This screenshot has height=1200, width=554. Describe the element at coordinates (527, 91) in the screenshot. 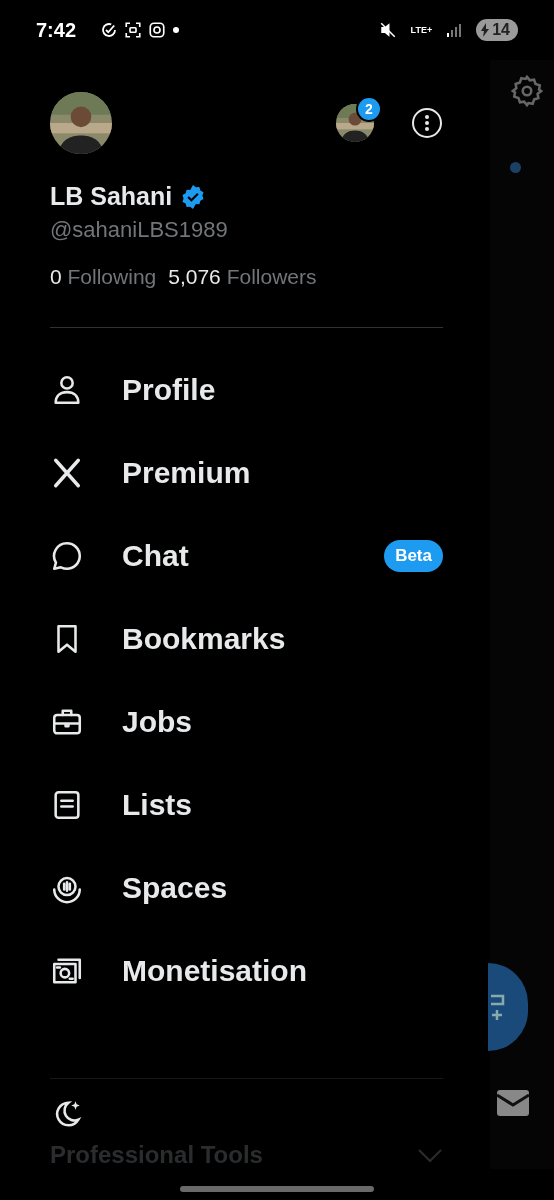

I see `settings-icon` at that location.